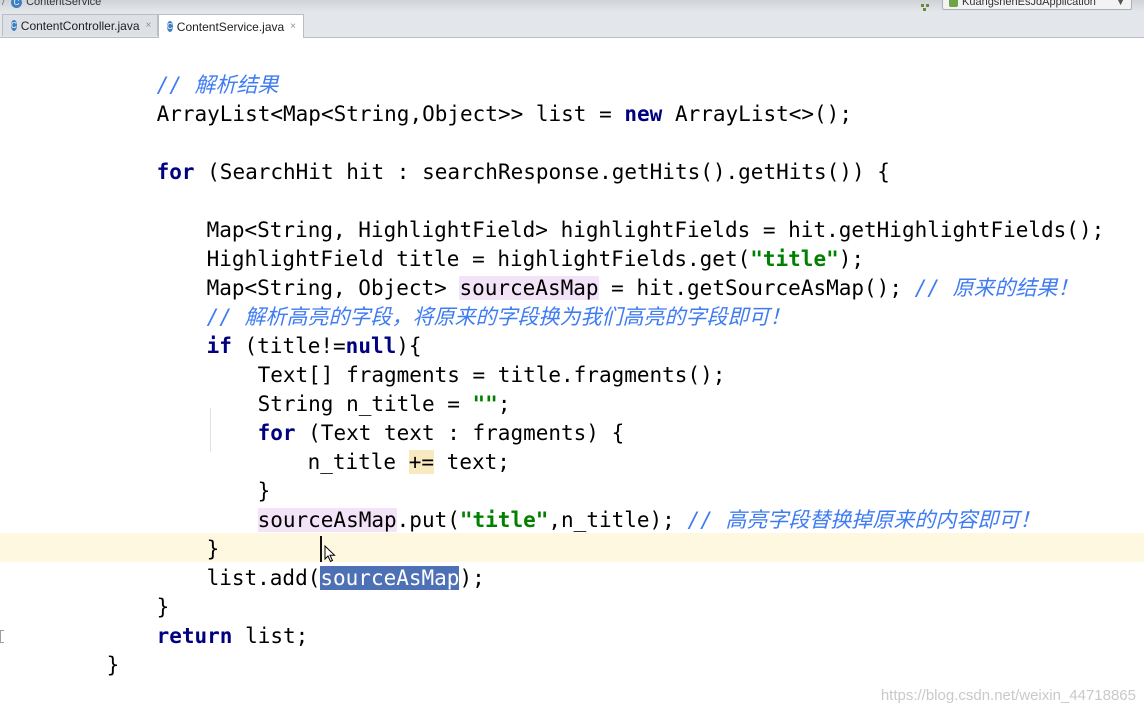 This screenshot has width=1144, height=712. Describe the element at coordinates (390, 114) in the screenshot. I see `code-token: ArrayList<Map<String,Object>> list =` at that location.